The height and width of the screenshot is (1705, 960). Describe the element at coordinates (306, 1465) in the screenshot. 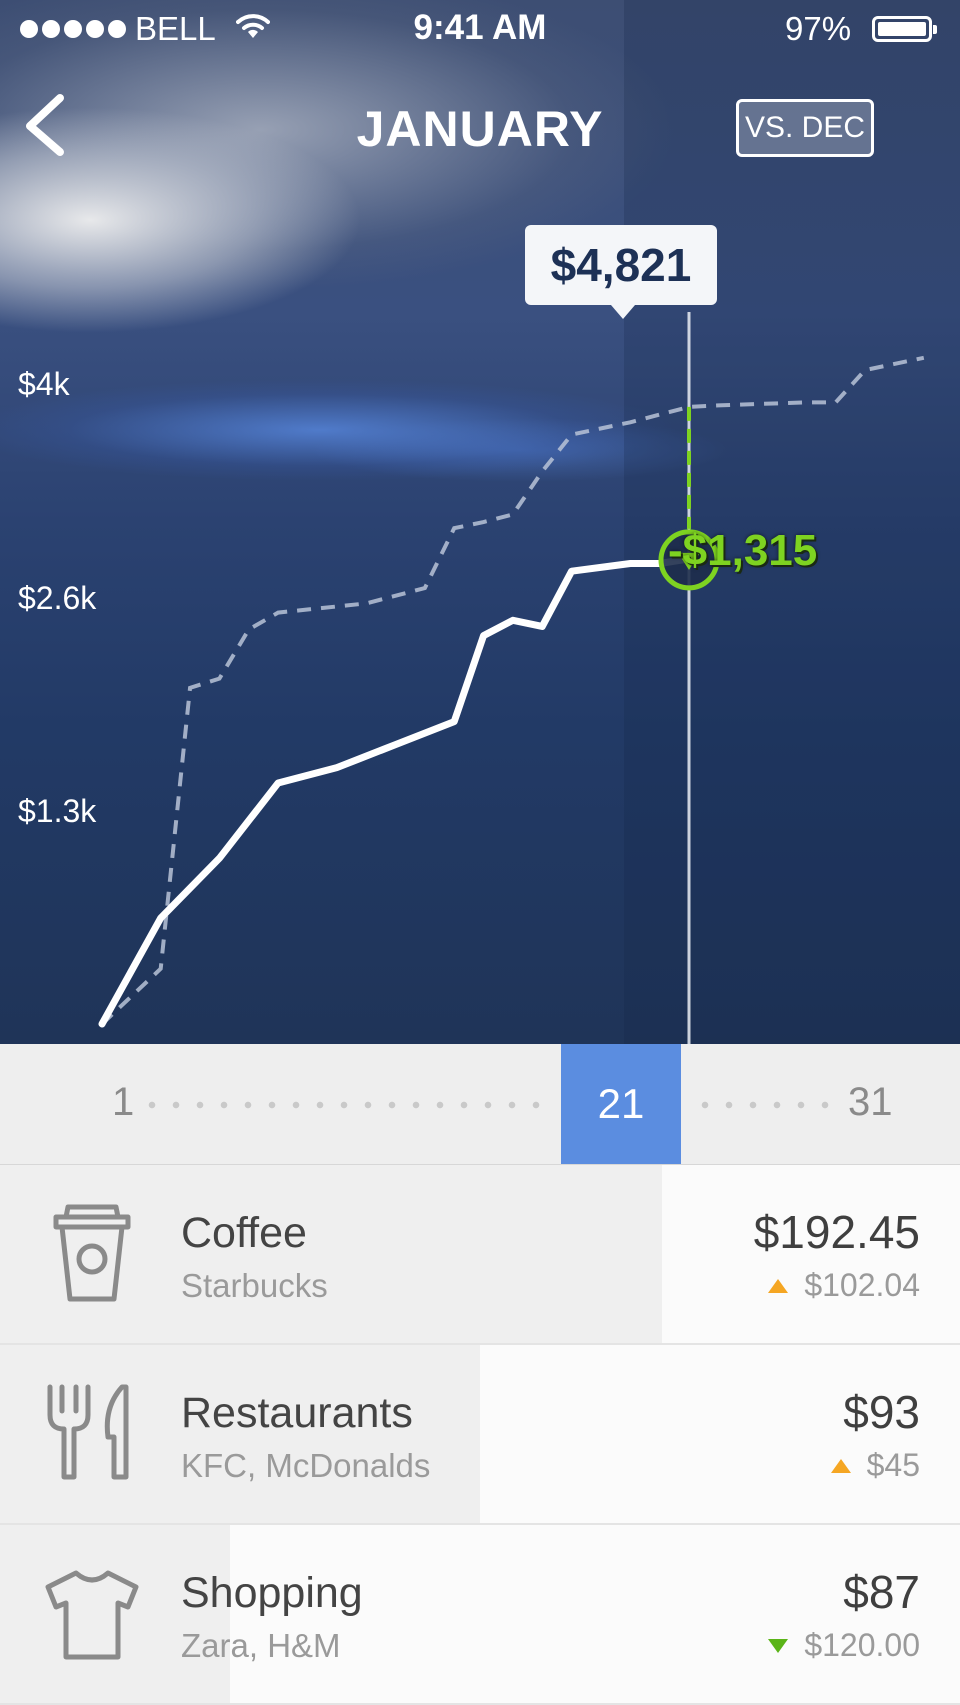

I see `category-merchants: KFC, McDonalds` at that location.